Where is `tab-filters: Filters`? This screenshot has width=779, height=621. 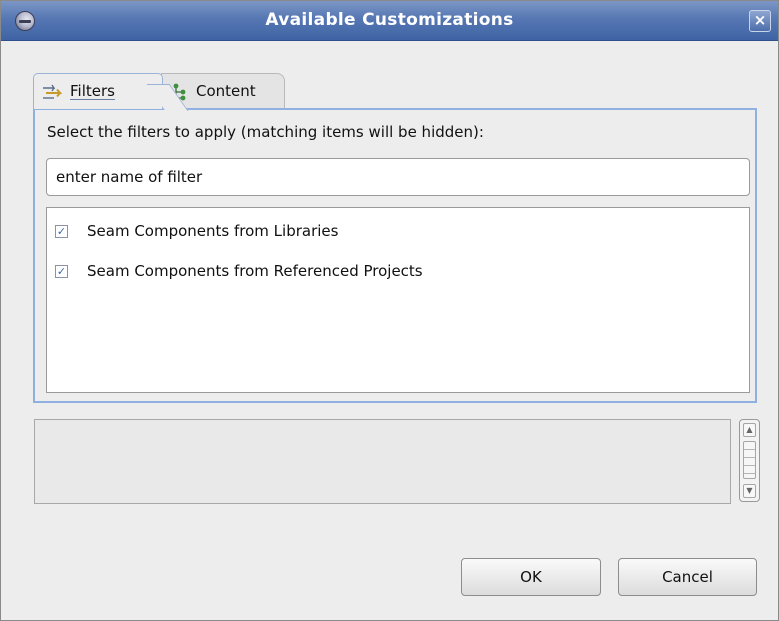 tab-filters: Filters is located at coordinates (98, 91).